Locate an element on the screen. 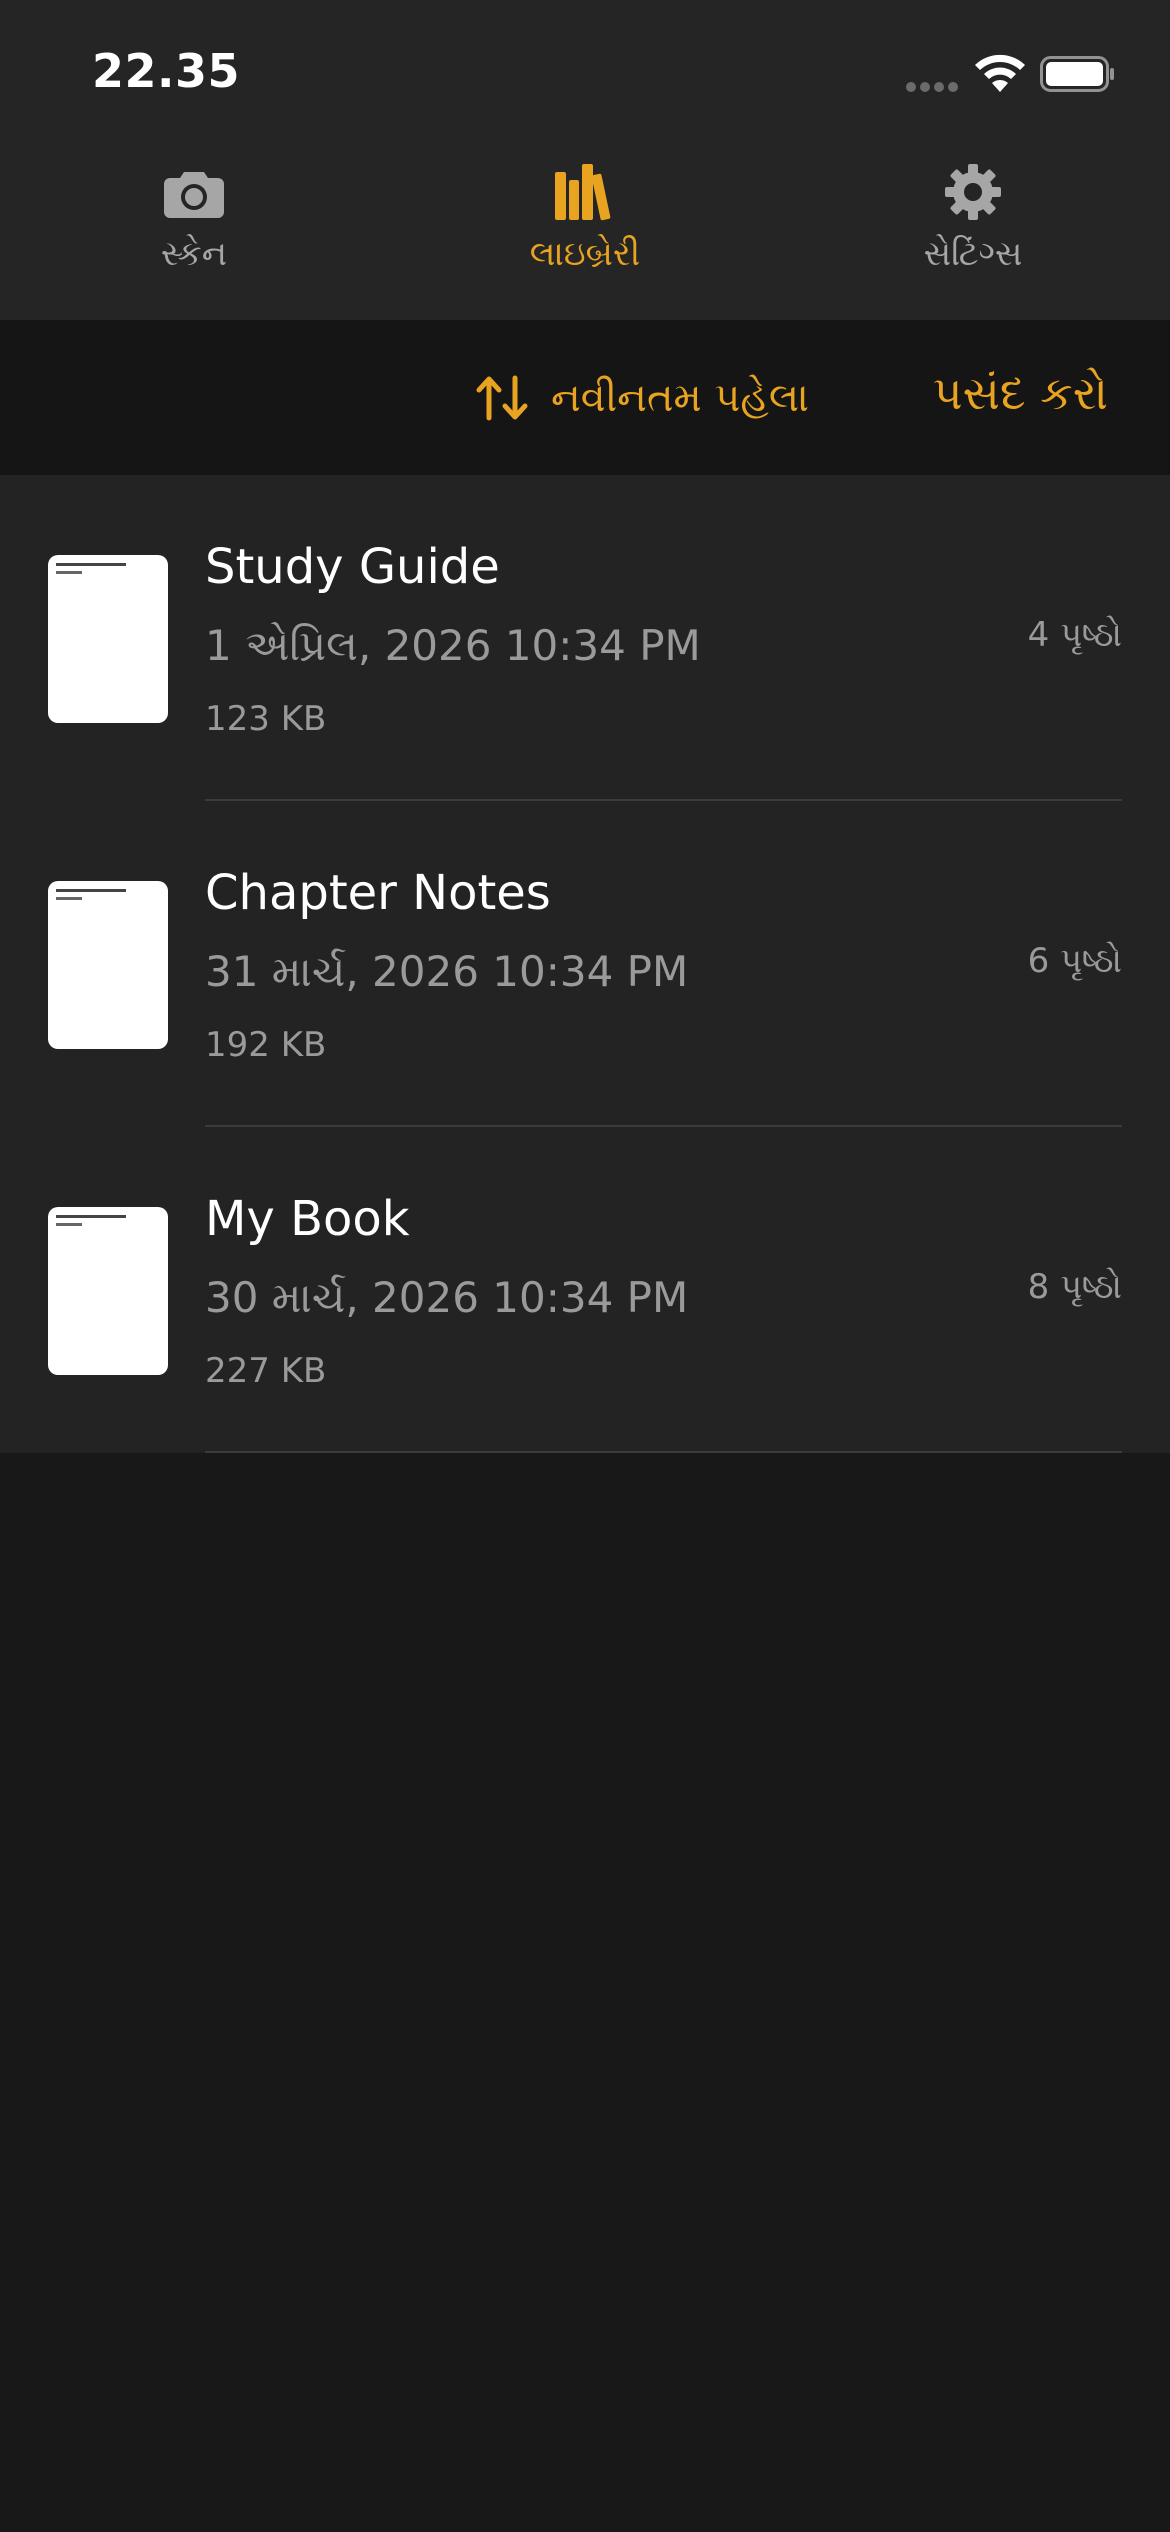  document-size: 123 KB is located at coordinates (266, 719).